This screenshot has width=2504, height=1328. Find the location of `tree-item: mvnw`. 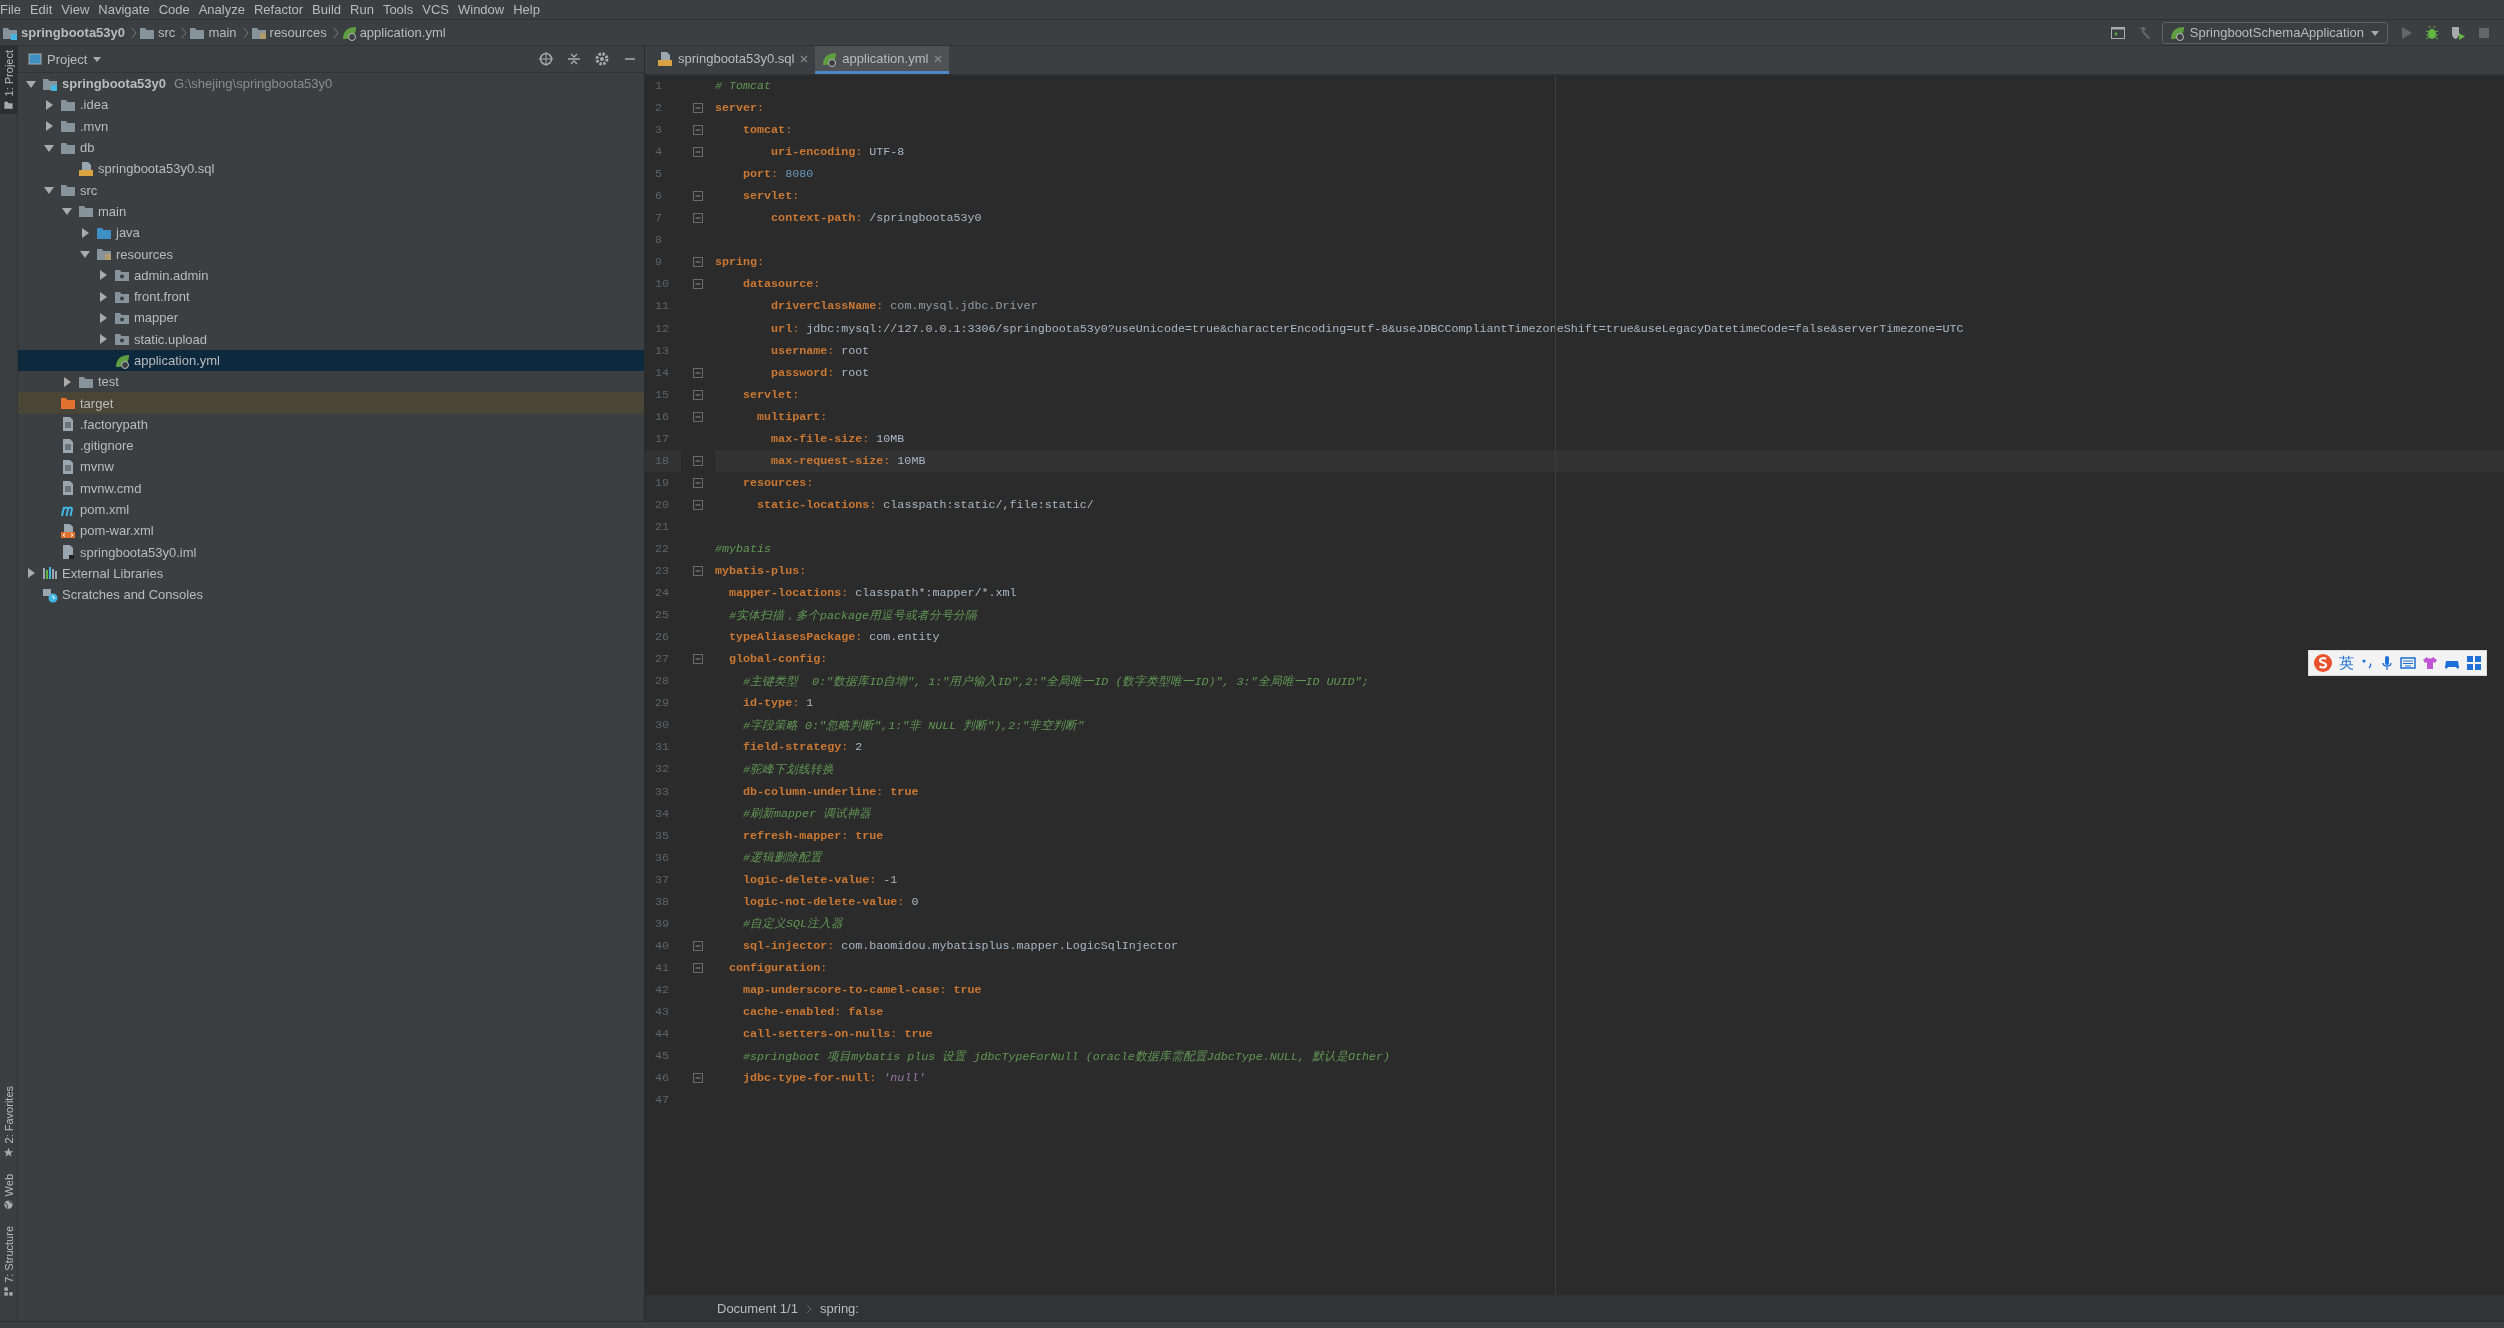

tree-item: mvnw is located at coordinates (331, 467).